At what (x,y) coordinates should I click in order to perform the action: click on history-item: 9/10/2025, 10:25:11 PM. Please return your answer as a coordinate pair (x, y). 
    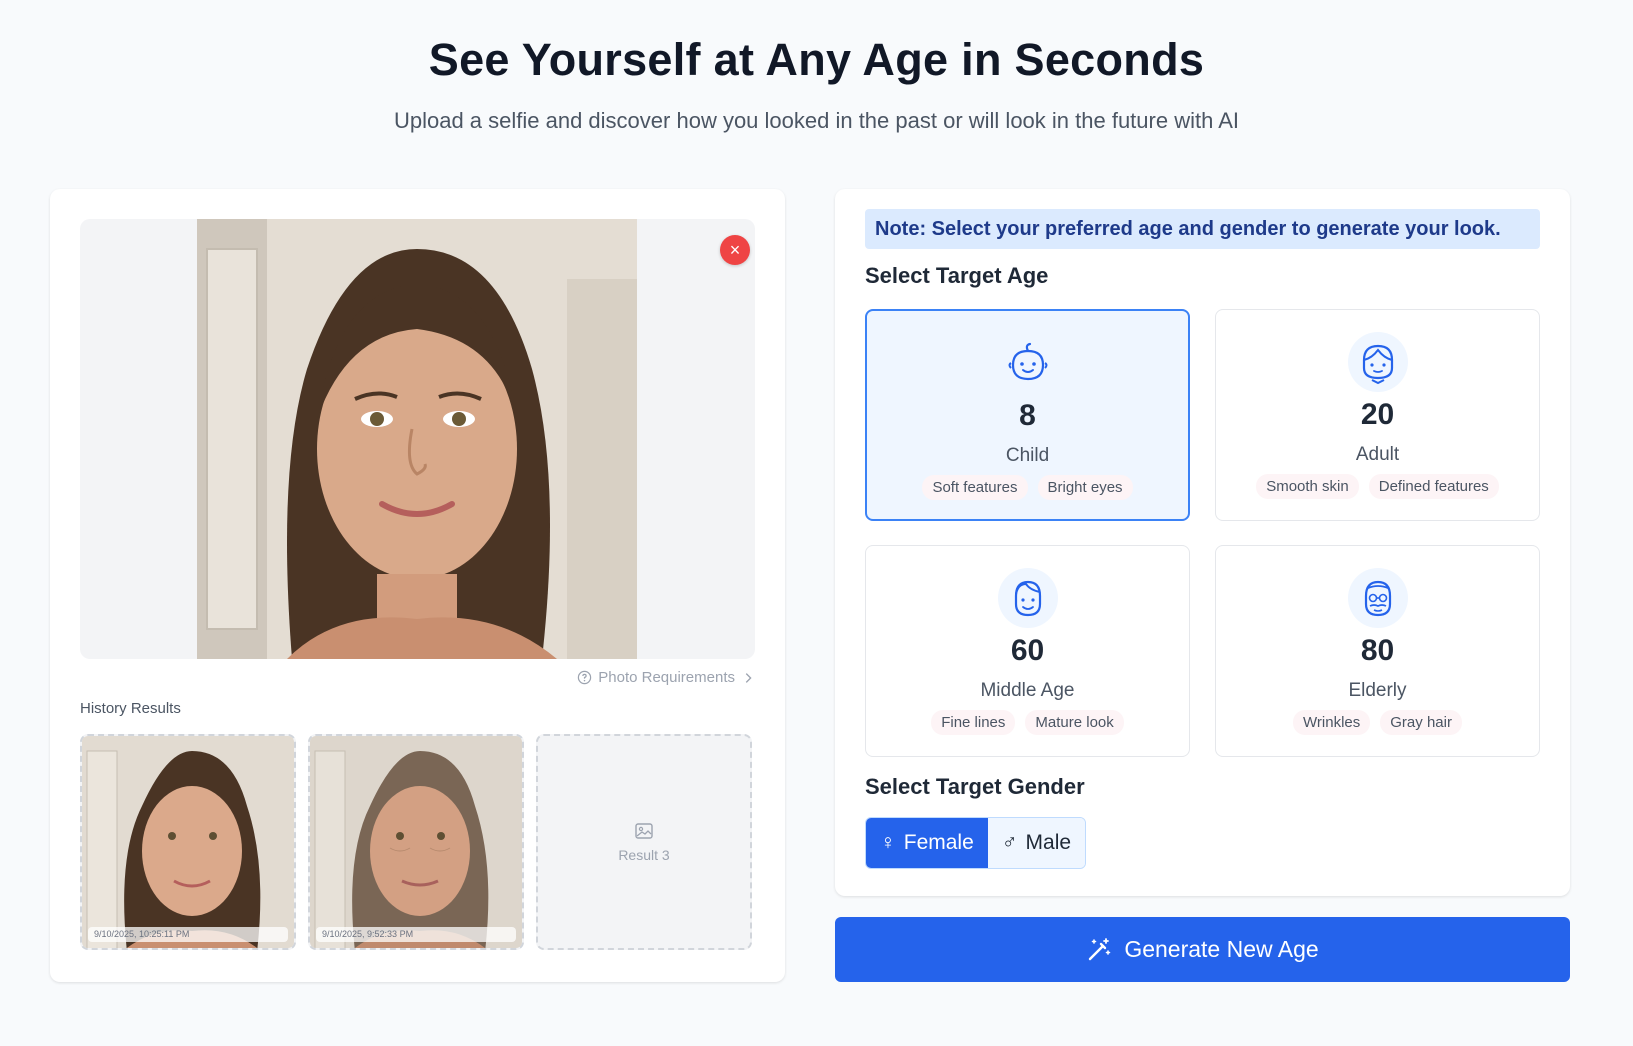
    Looking at the image, I should click on (188, 842).